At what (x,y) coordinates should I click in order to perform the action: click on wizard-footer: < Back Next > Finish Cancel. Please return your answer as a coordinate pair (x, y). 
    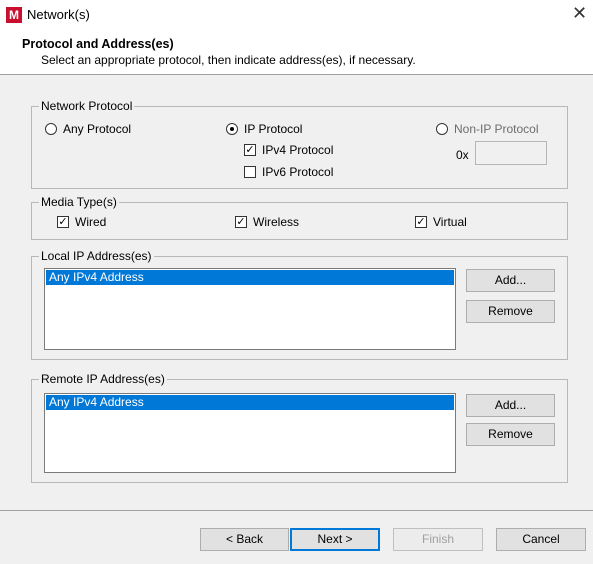
    Looking at the image, I should click on (296, 537).